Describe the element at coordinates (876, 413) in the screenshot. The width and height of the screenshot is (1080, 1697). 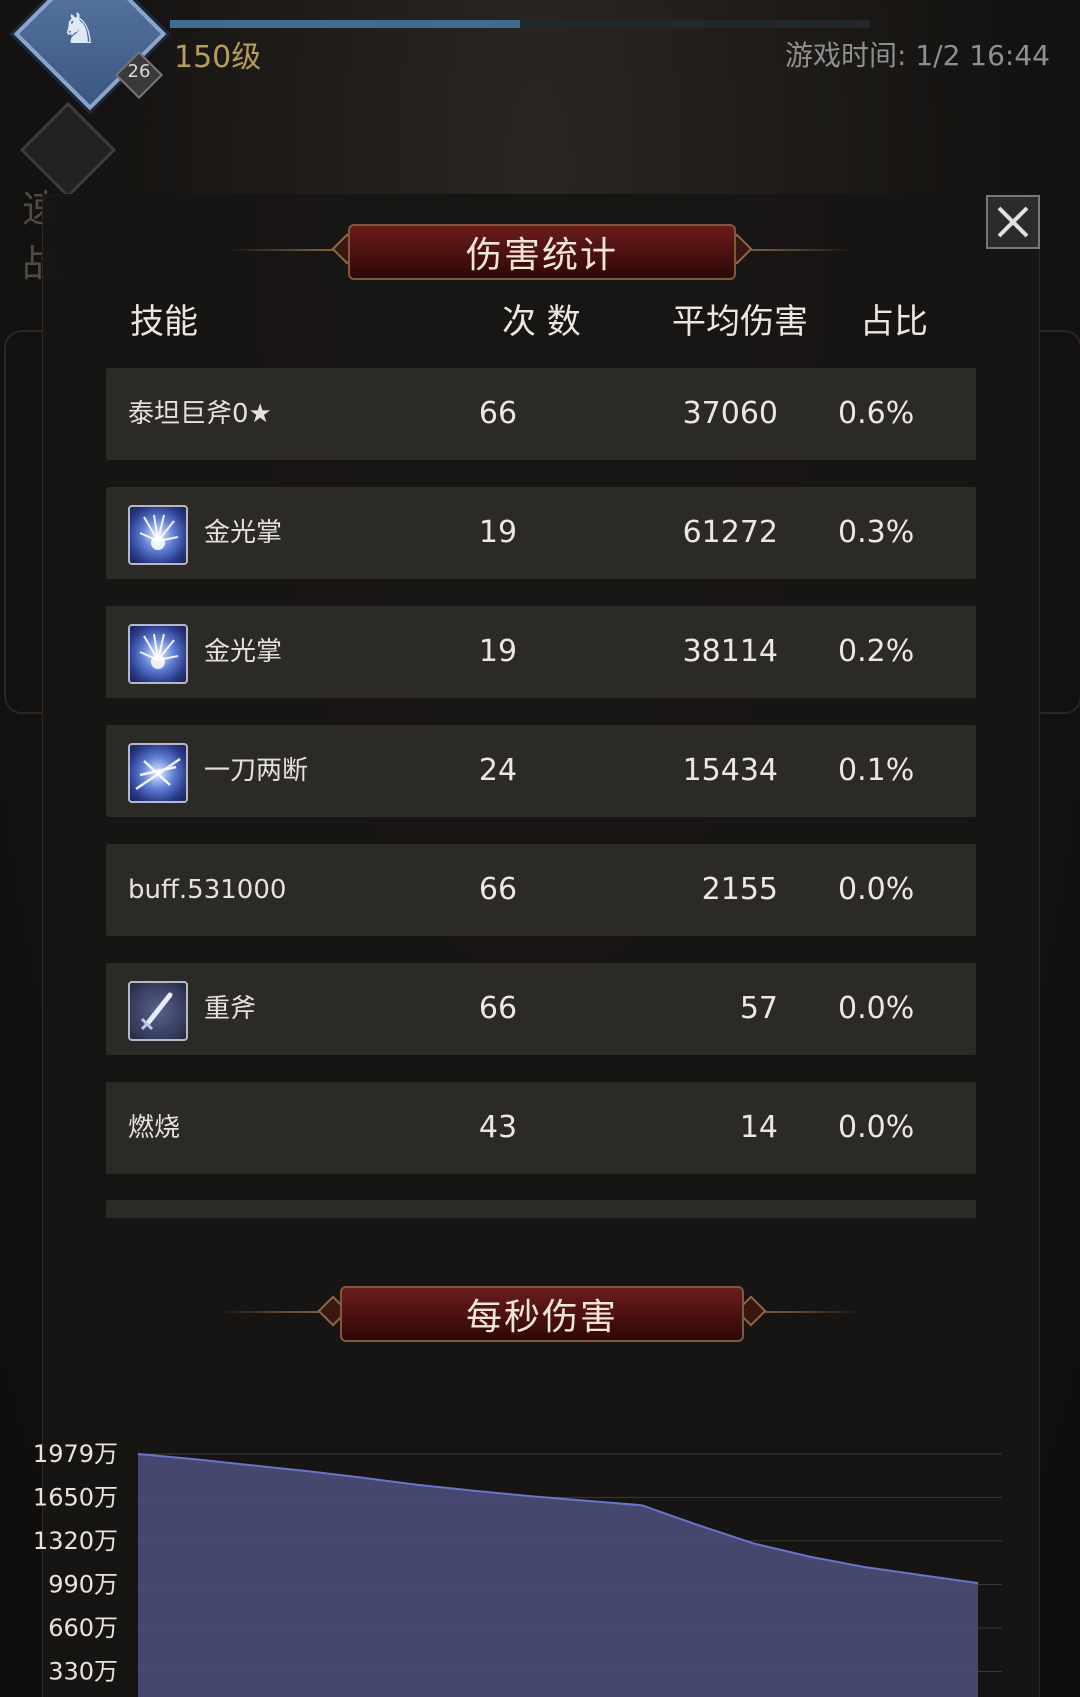
I see `damage-ratio: 0.6%` at that location.